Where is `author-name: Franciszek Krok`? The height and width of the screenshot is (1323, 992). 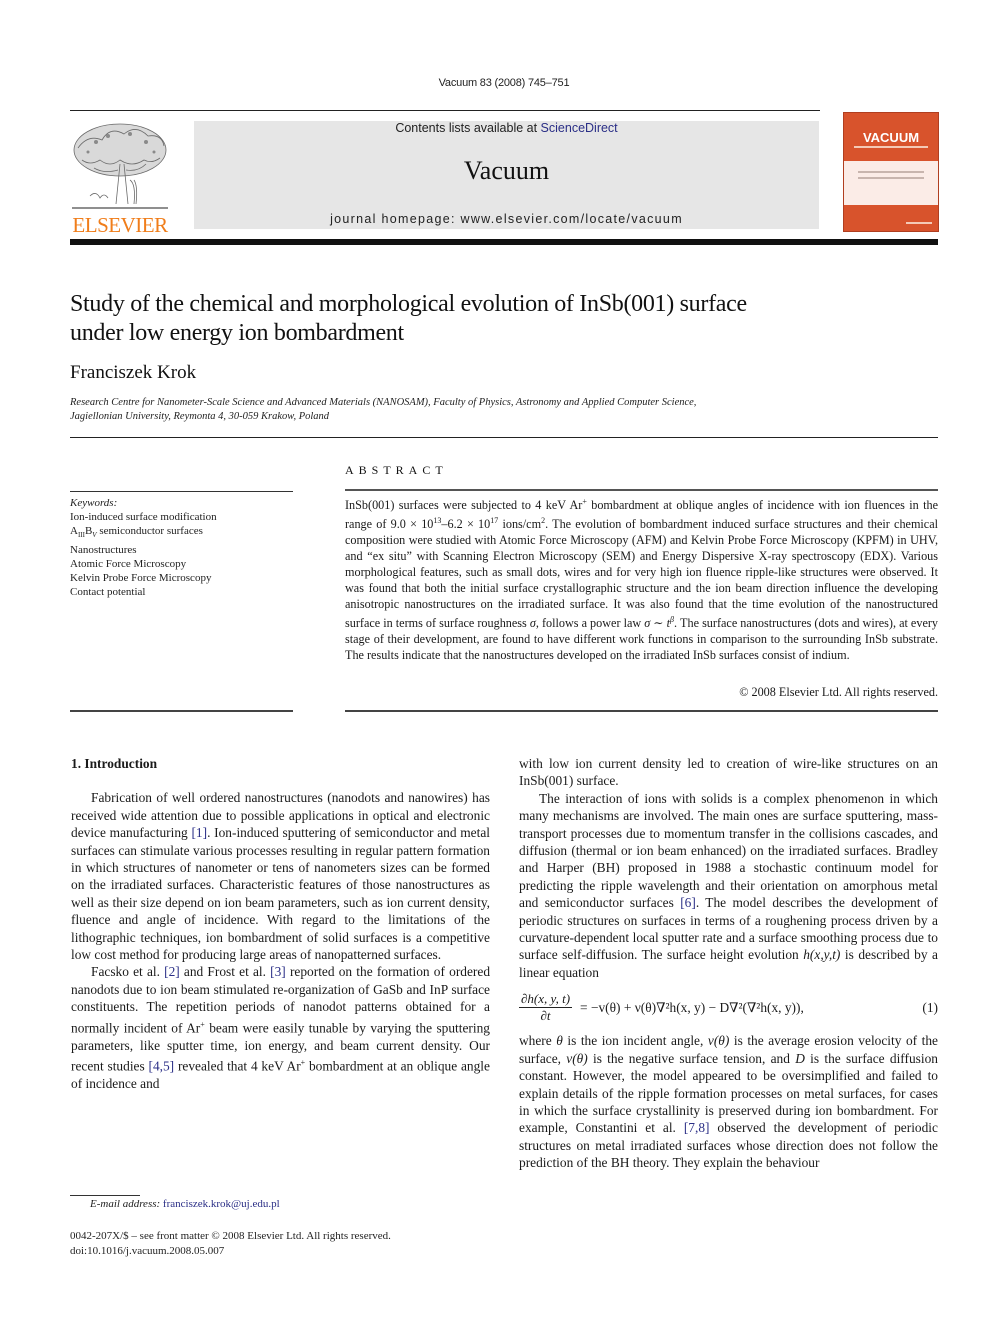 author-name: Franciszek Krok is located at coordinates (133, 373).